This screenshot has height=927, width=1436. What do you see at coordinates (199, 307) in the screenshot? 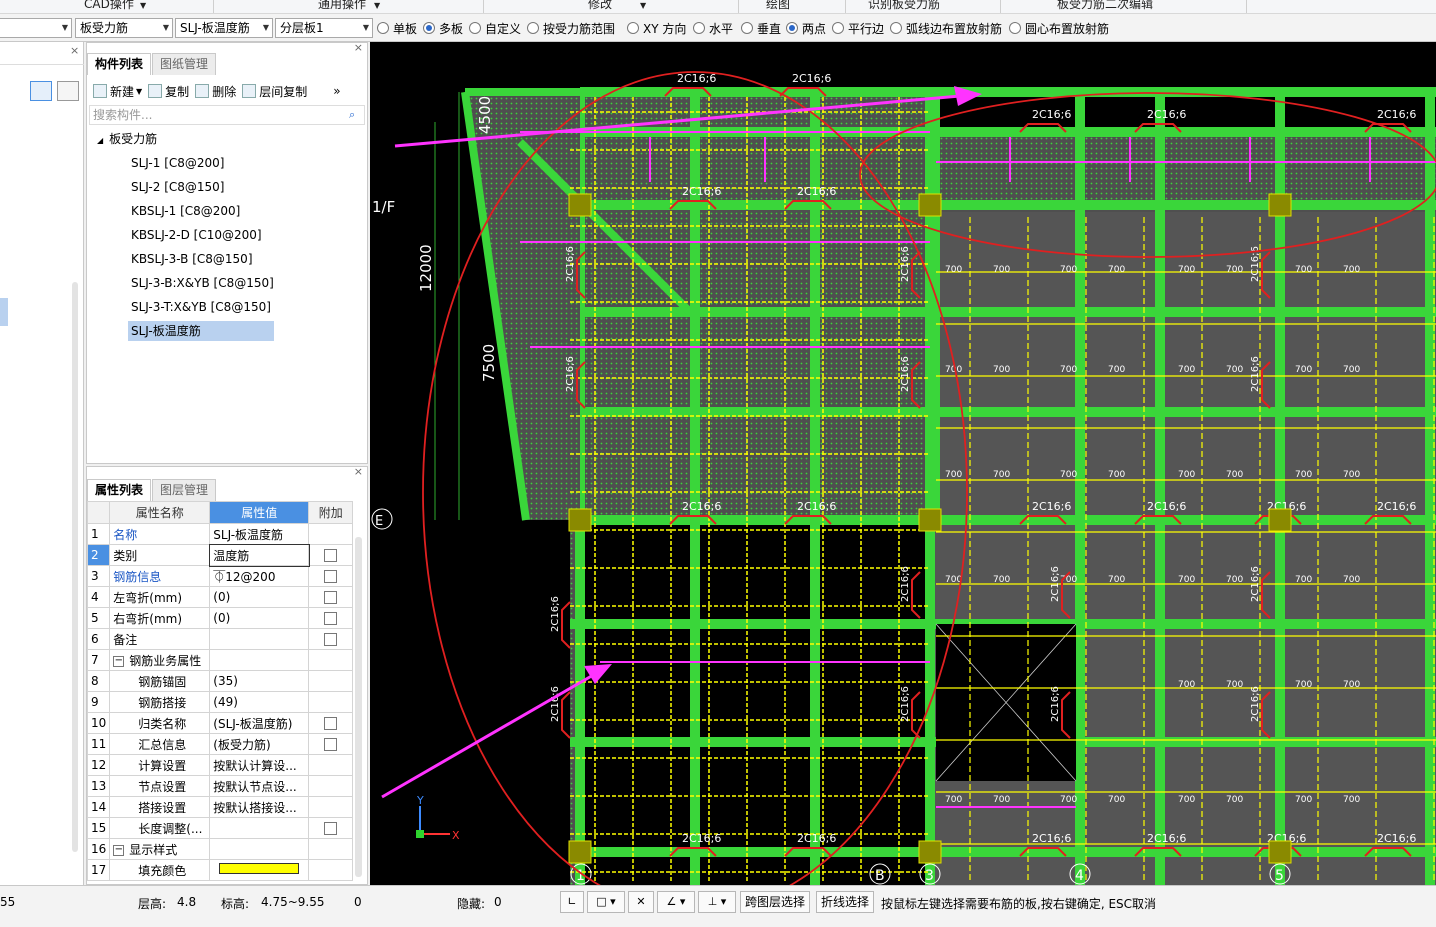
I see `tree-item: SLJ-3-T:X&YB [C8@150]` at bounding box center [199, 307].